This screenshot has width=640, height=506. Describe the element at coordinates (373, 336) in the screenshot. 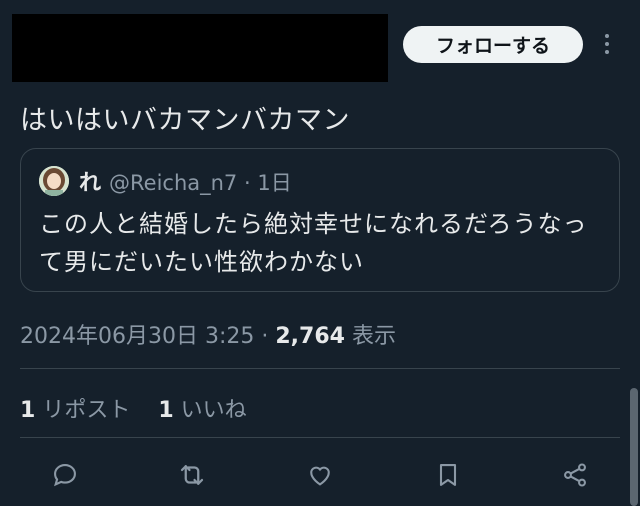

I see `views-label: 表示` at that location.